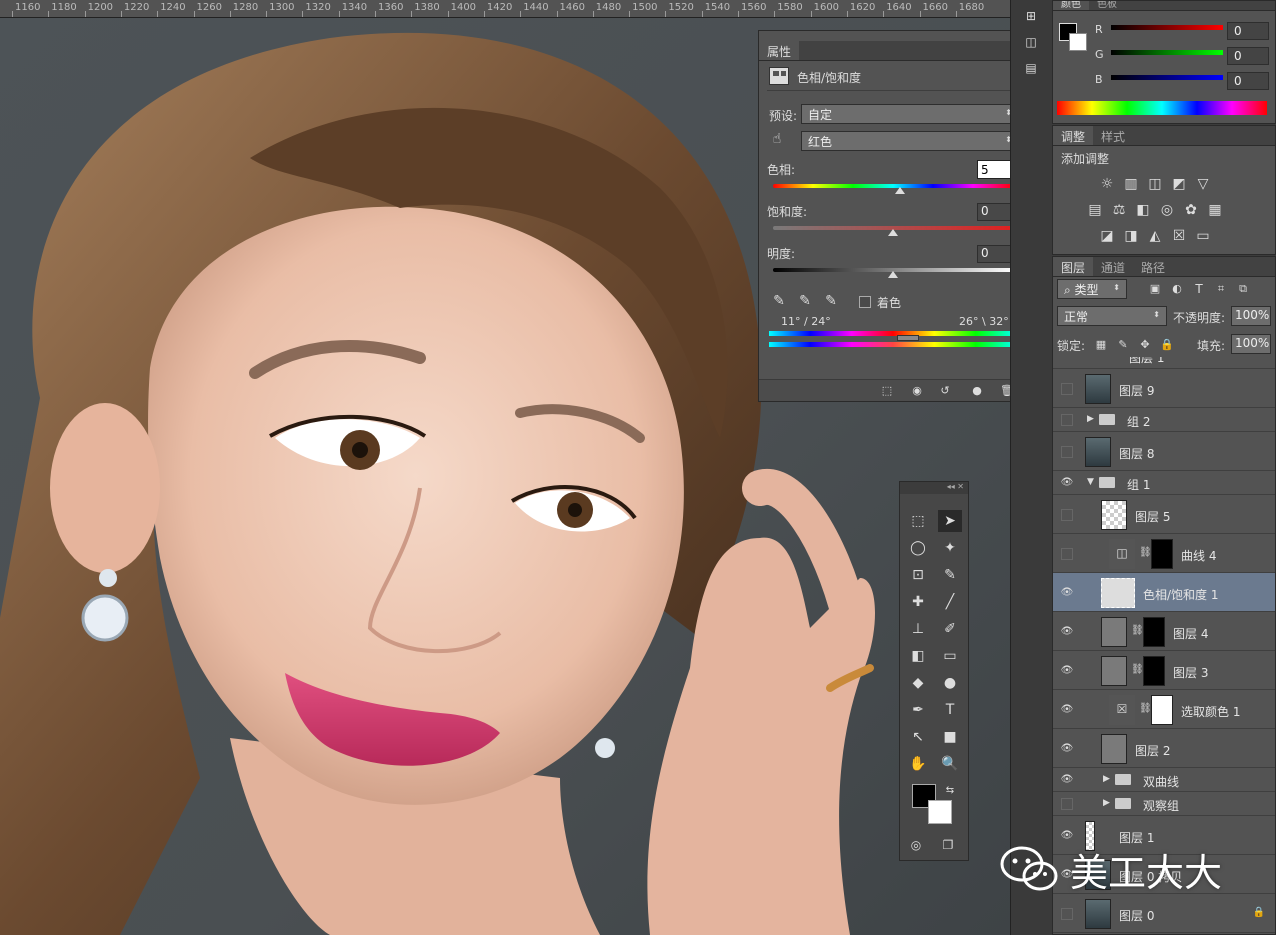 The image size is (1276, 935). Describe the element at coordinates (1122, 709) in the screenshot. I see `layer-thumbnail: ☒` at that location.